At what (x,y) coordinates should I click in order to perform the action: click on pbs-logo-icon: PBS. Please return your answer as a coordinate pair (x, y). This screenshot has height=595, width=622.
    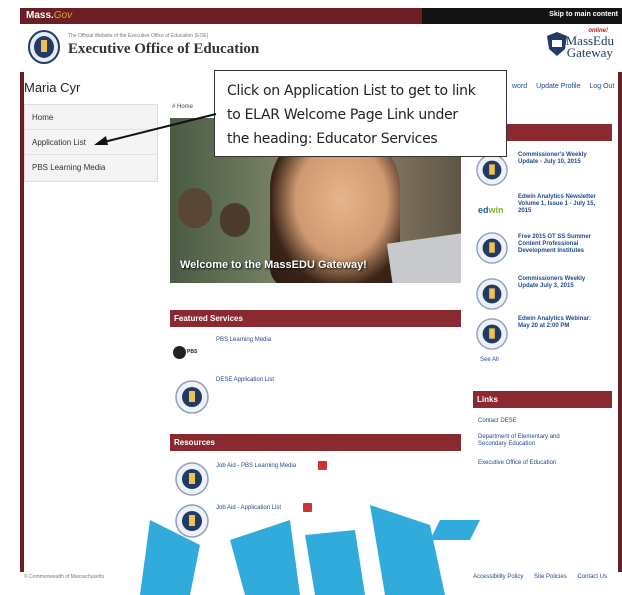
    Looking at the image, I should click on (185, 353).